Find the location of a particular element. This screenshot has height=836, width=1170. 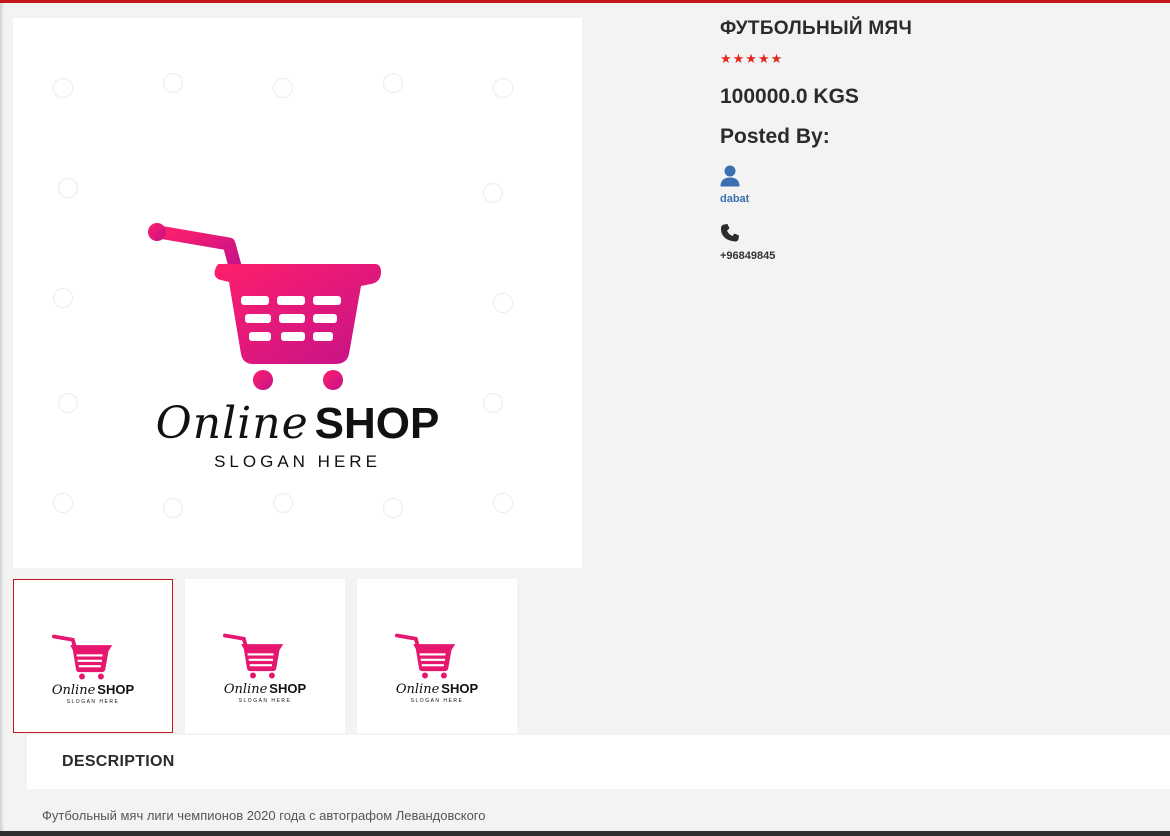

logo-online-text: Online is located at coordinates (232, 423).